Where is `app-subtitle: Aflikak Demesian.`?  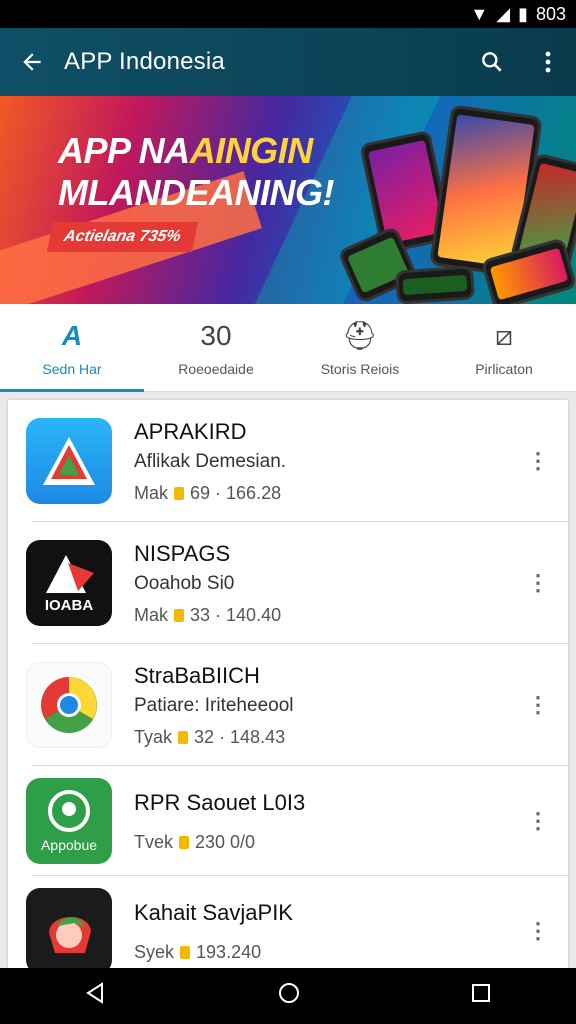 app-subtitle: Aflikak Demesian. is located at coordinates (210, 461).